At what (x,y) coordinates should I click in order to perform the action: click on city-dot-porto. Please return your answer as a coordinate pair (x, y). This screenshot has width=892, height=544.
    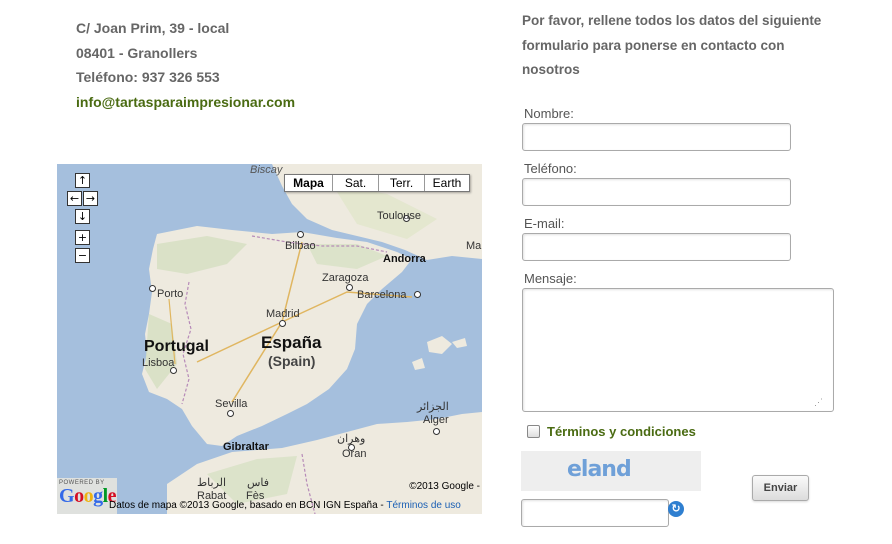
    Looking at the image, I should click on (152, 288).